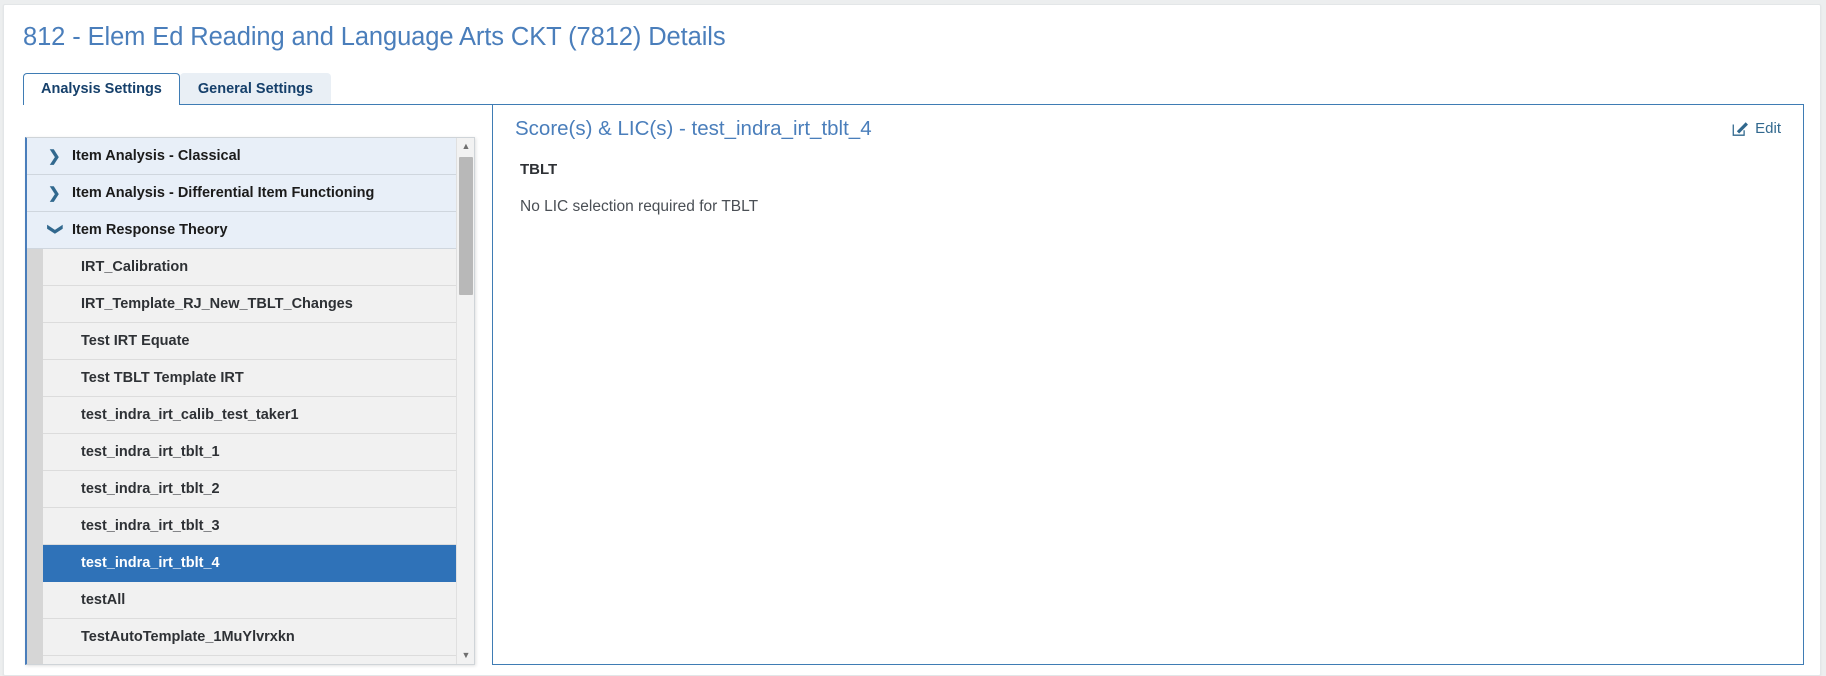 The height and width of the screenshot is (676, 1826). I want to click on lic-note-text: No LIC selection required for TBLT, so click(639, 206).